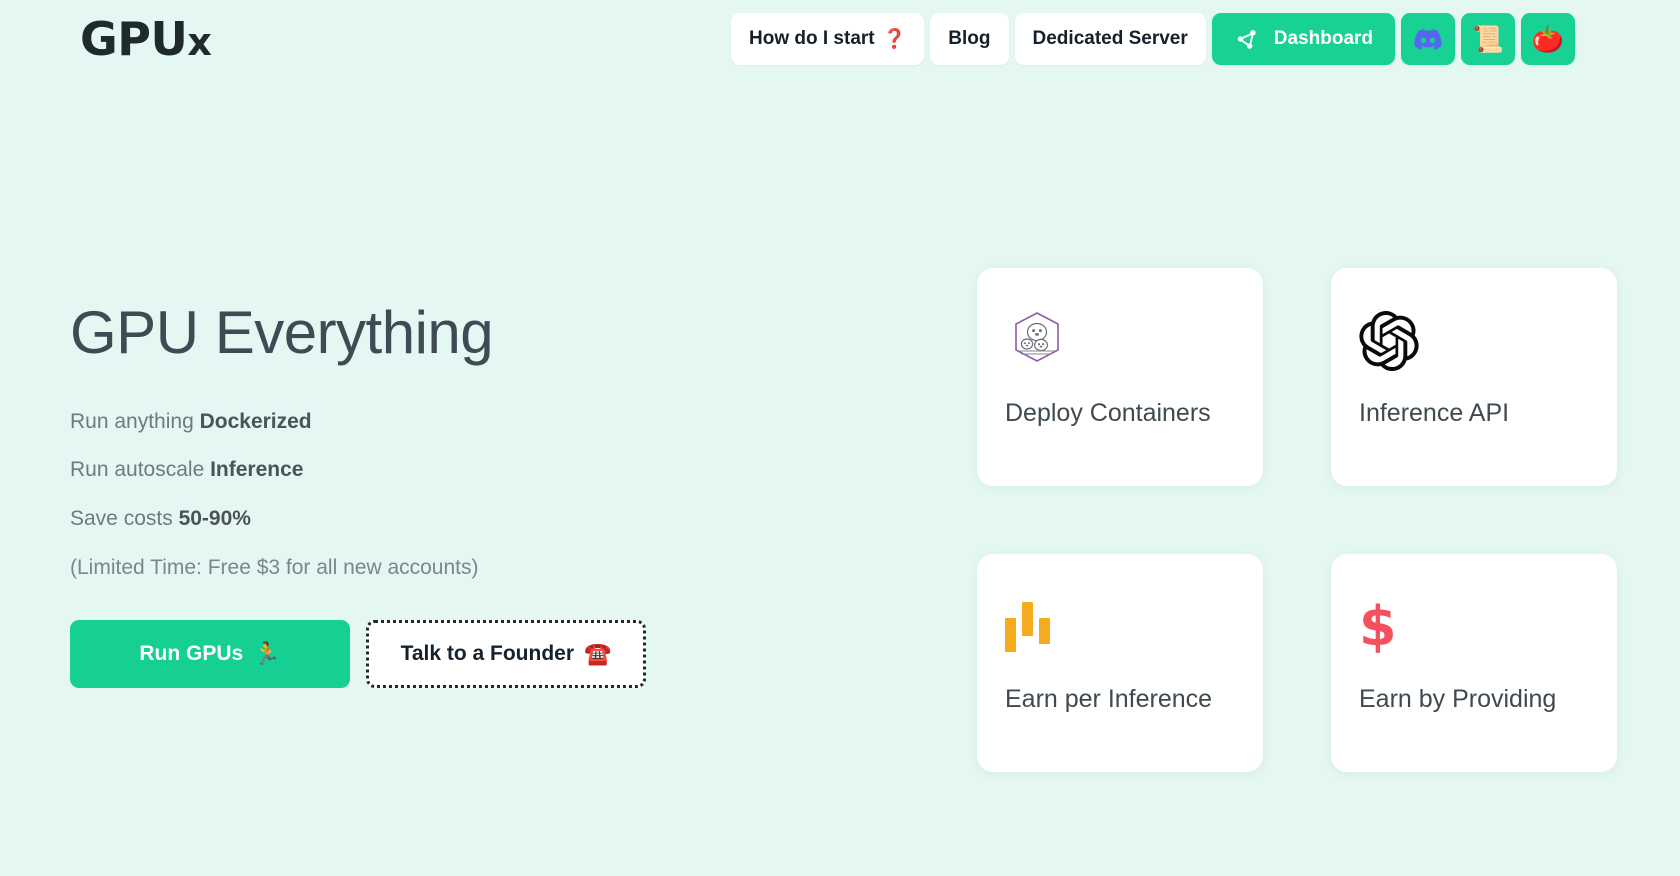 Image resolution: width=1680 pixels, height=876 pixels. I want to click on hero-bullet-dockerized: Run anything Dockerized, so click(420, 421).